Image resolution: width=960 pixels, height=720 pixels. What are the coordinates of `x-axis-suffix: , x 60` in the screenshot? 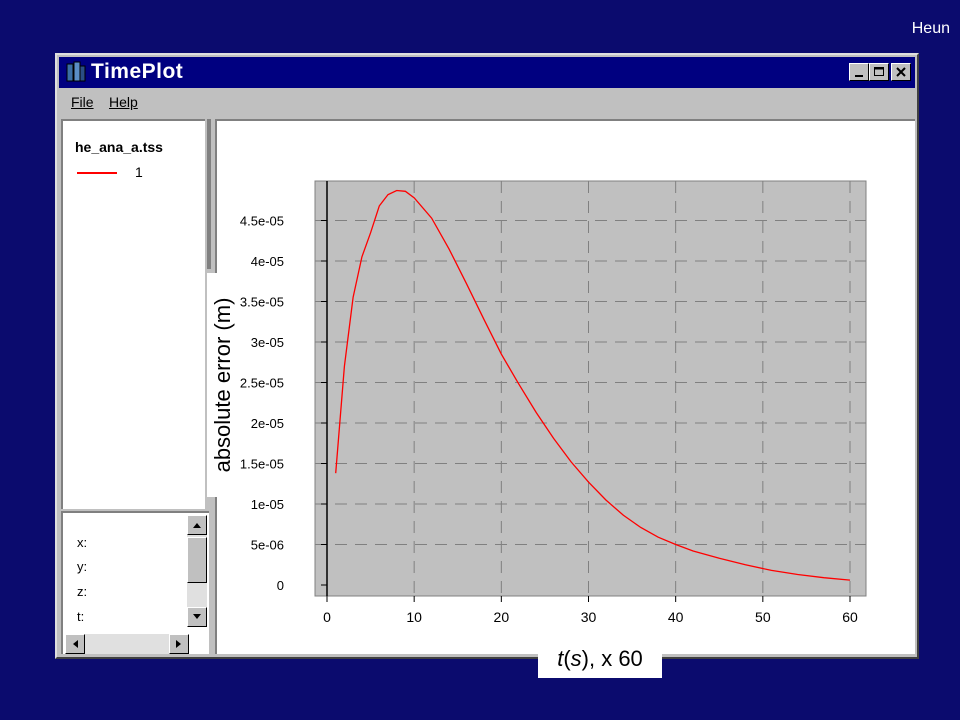 It's located at (615, 658).